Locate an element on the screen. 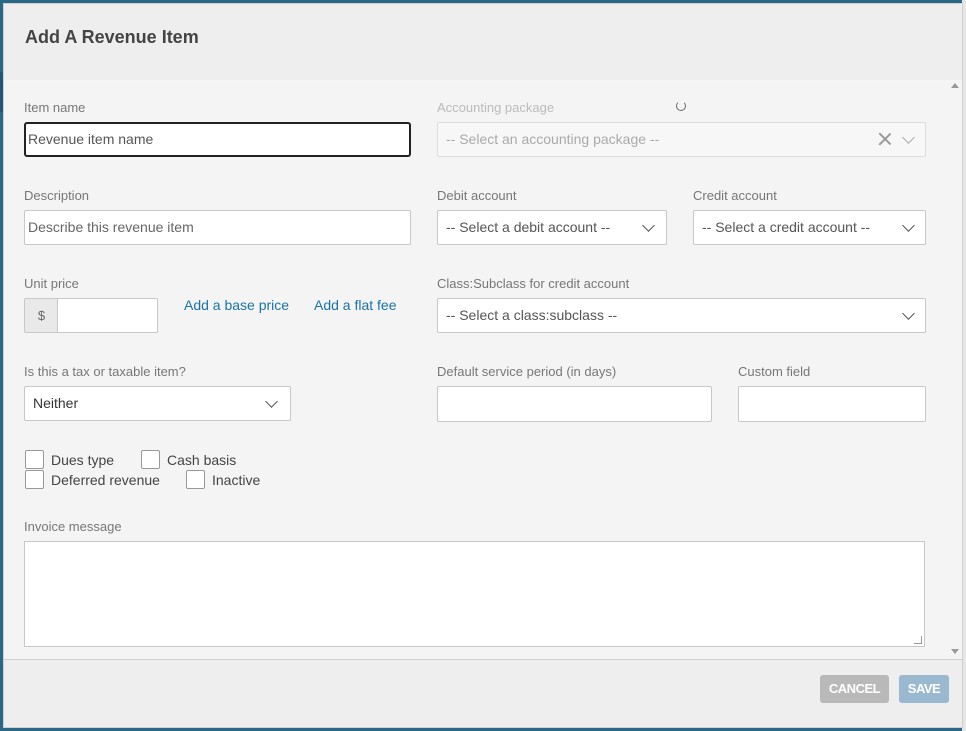  credit-account-placeholder: -- Select a credit account -- is located at coordinates (786, 227).